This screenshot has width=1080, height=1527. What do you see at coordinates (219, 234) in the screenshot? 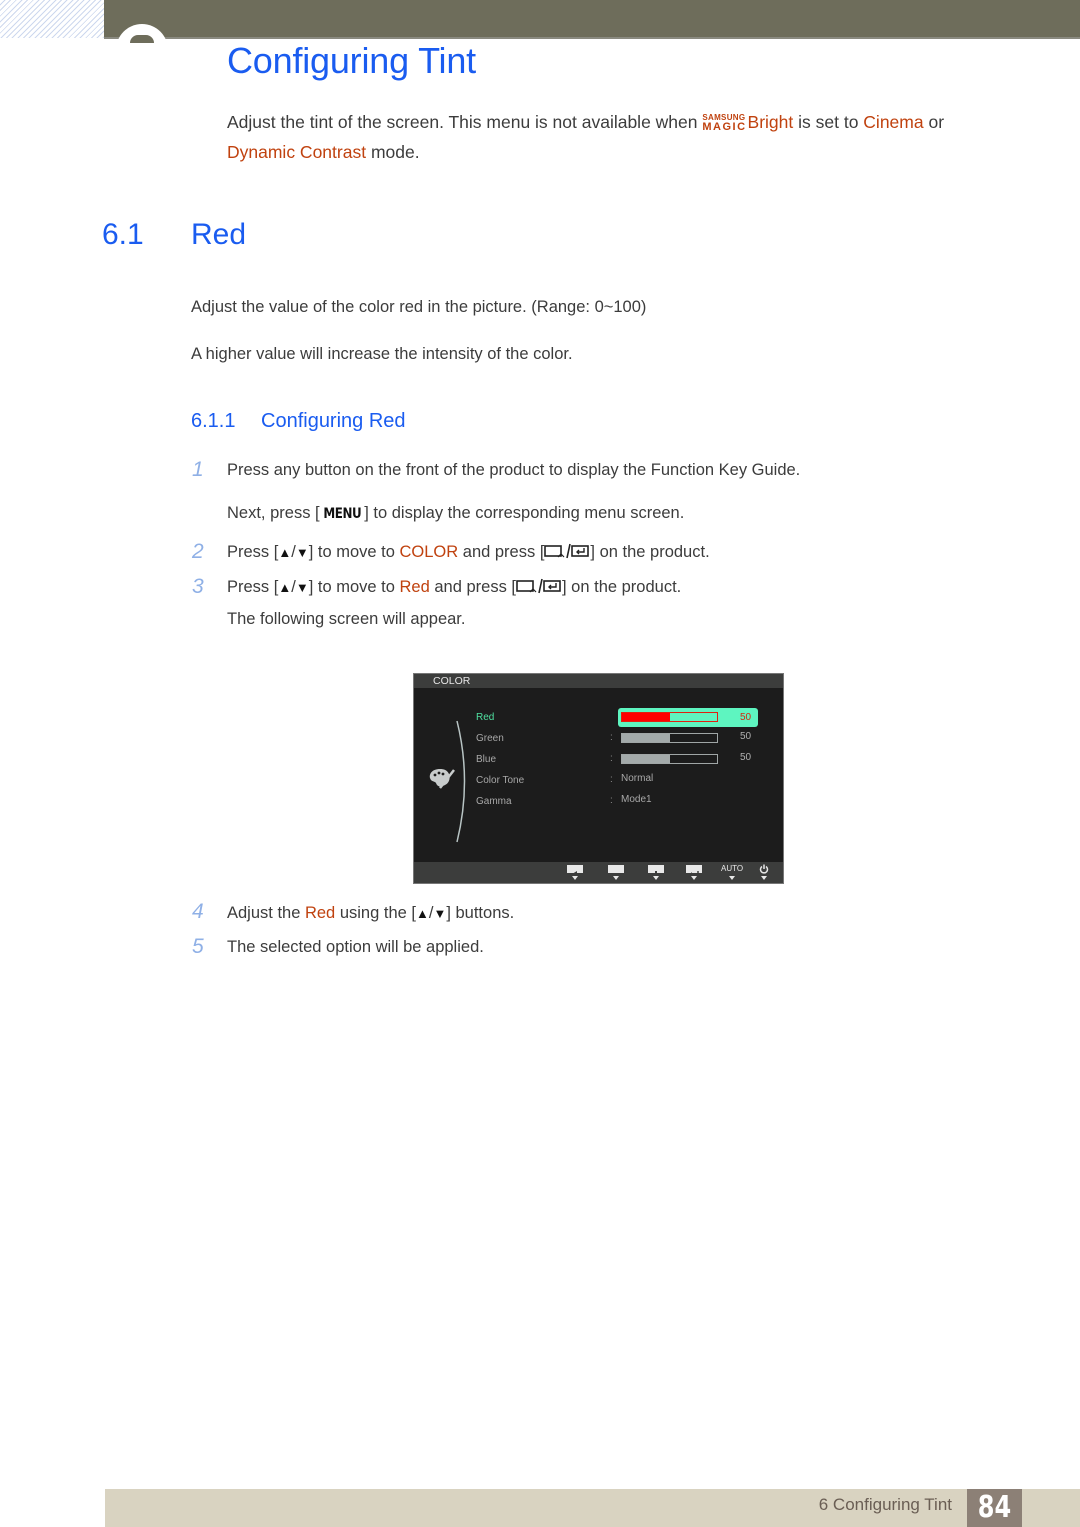
I see `section-title: Red` at bounding box center [219, 234].